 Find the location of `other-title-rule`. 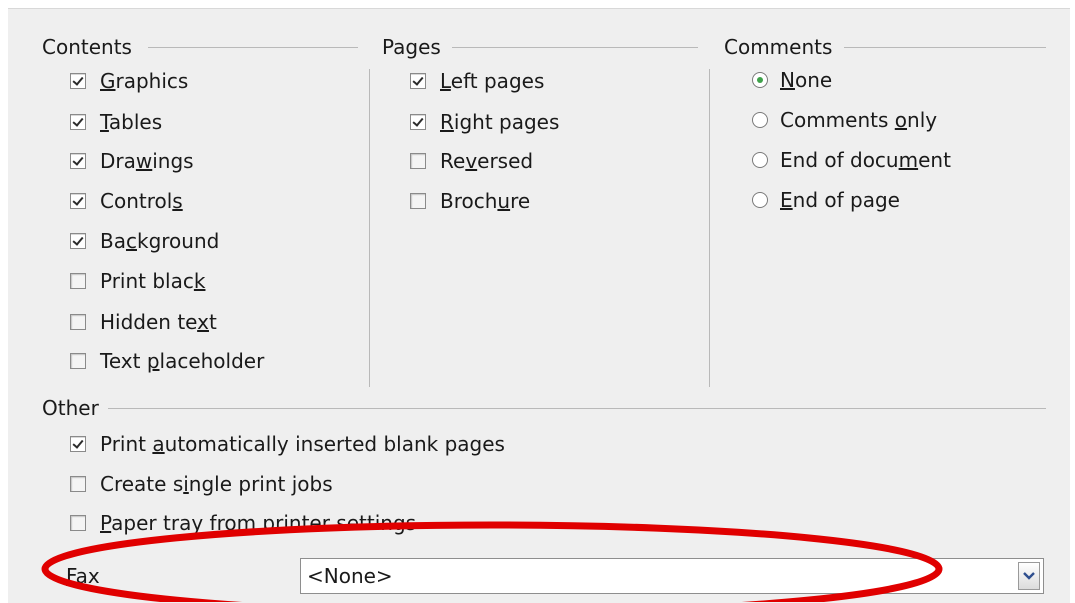

other-title-rule is located at coordinates (577, 408).